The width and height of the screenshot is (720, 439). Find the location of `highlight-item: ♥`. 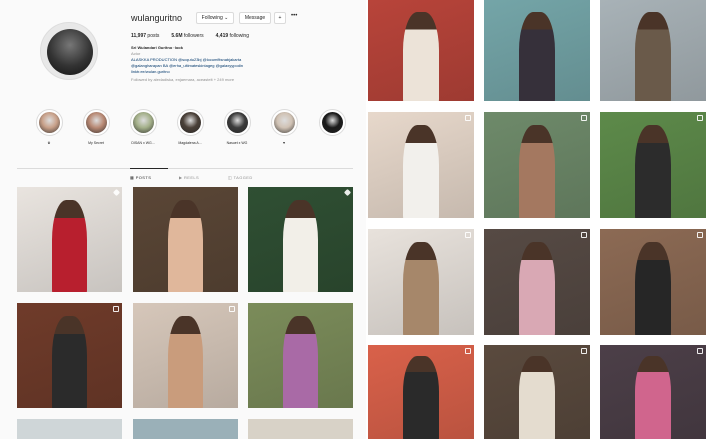

highlight-item: ♥ is located at coordinates (284, 127).